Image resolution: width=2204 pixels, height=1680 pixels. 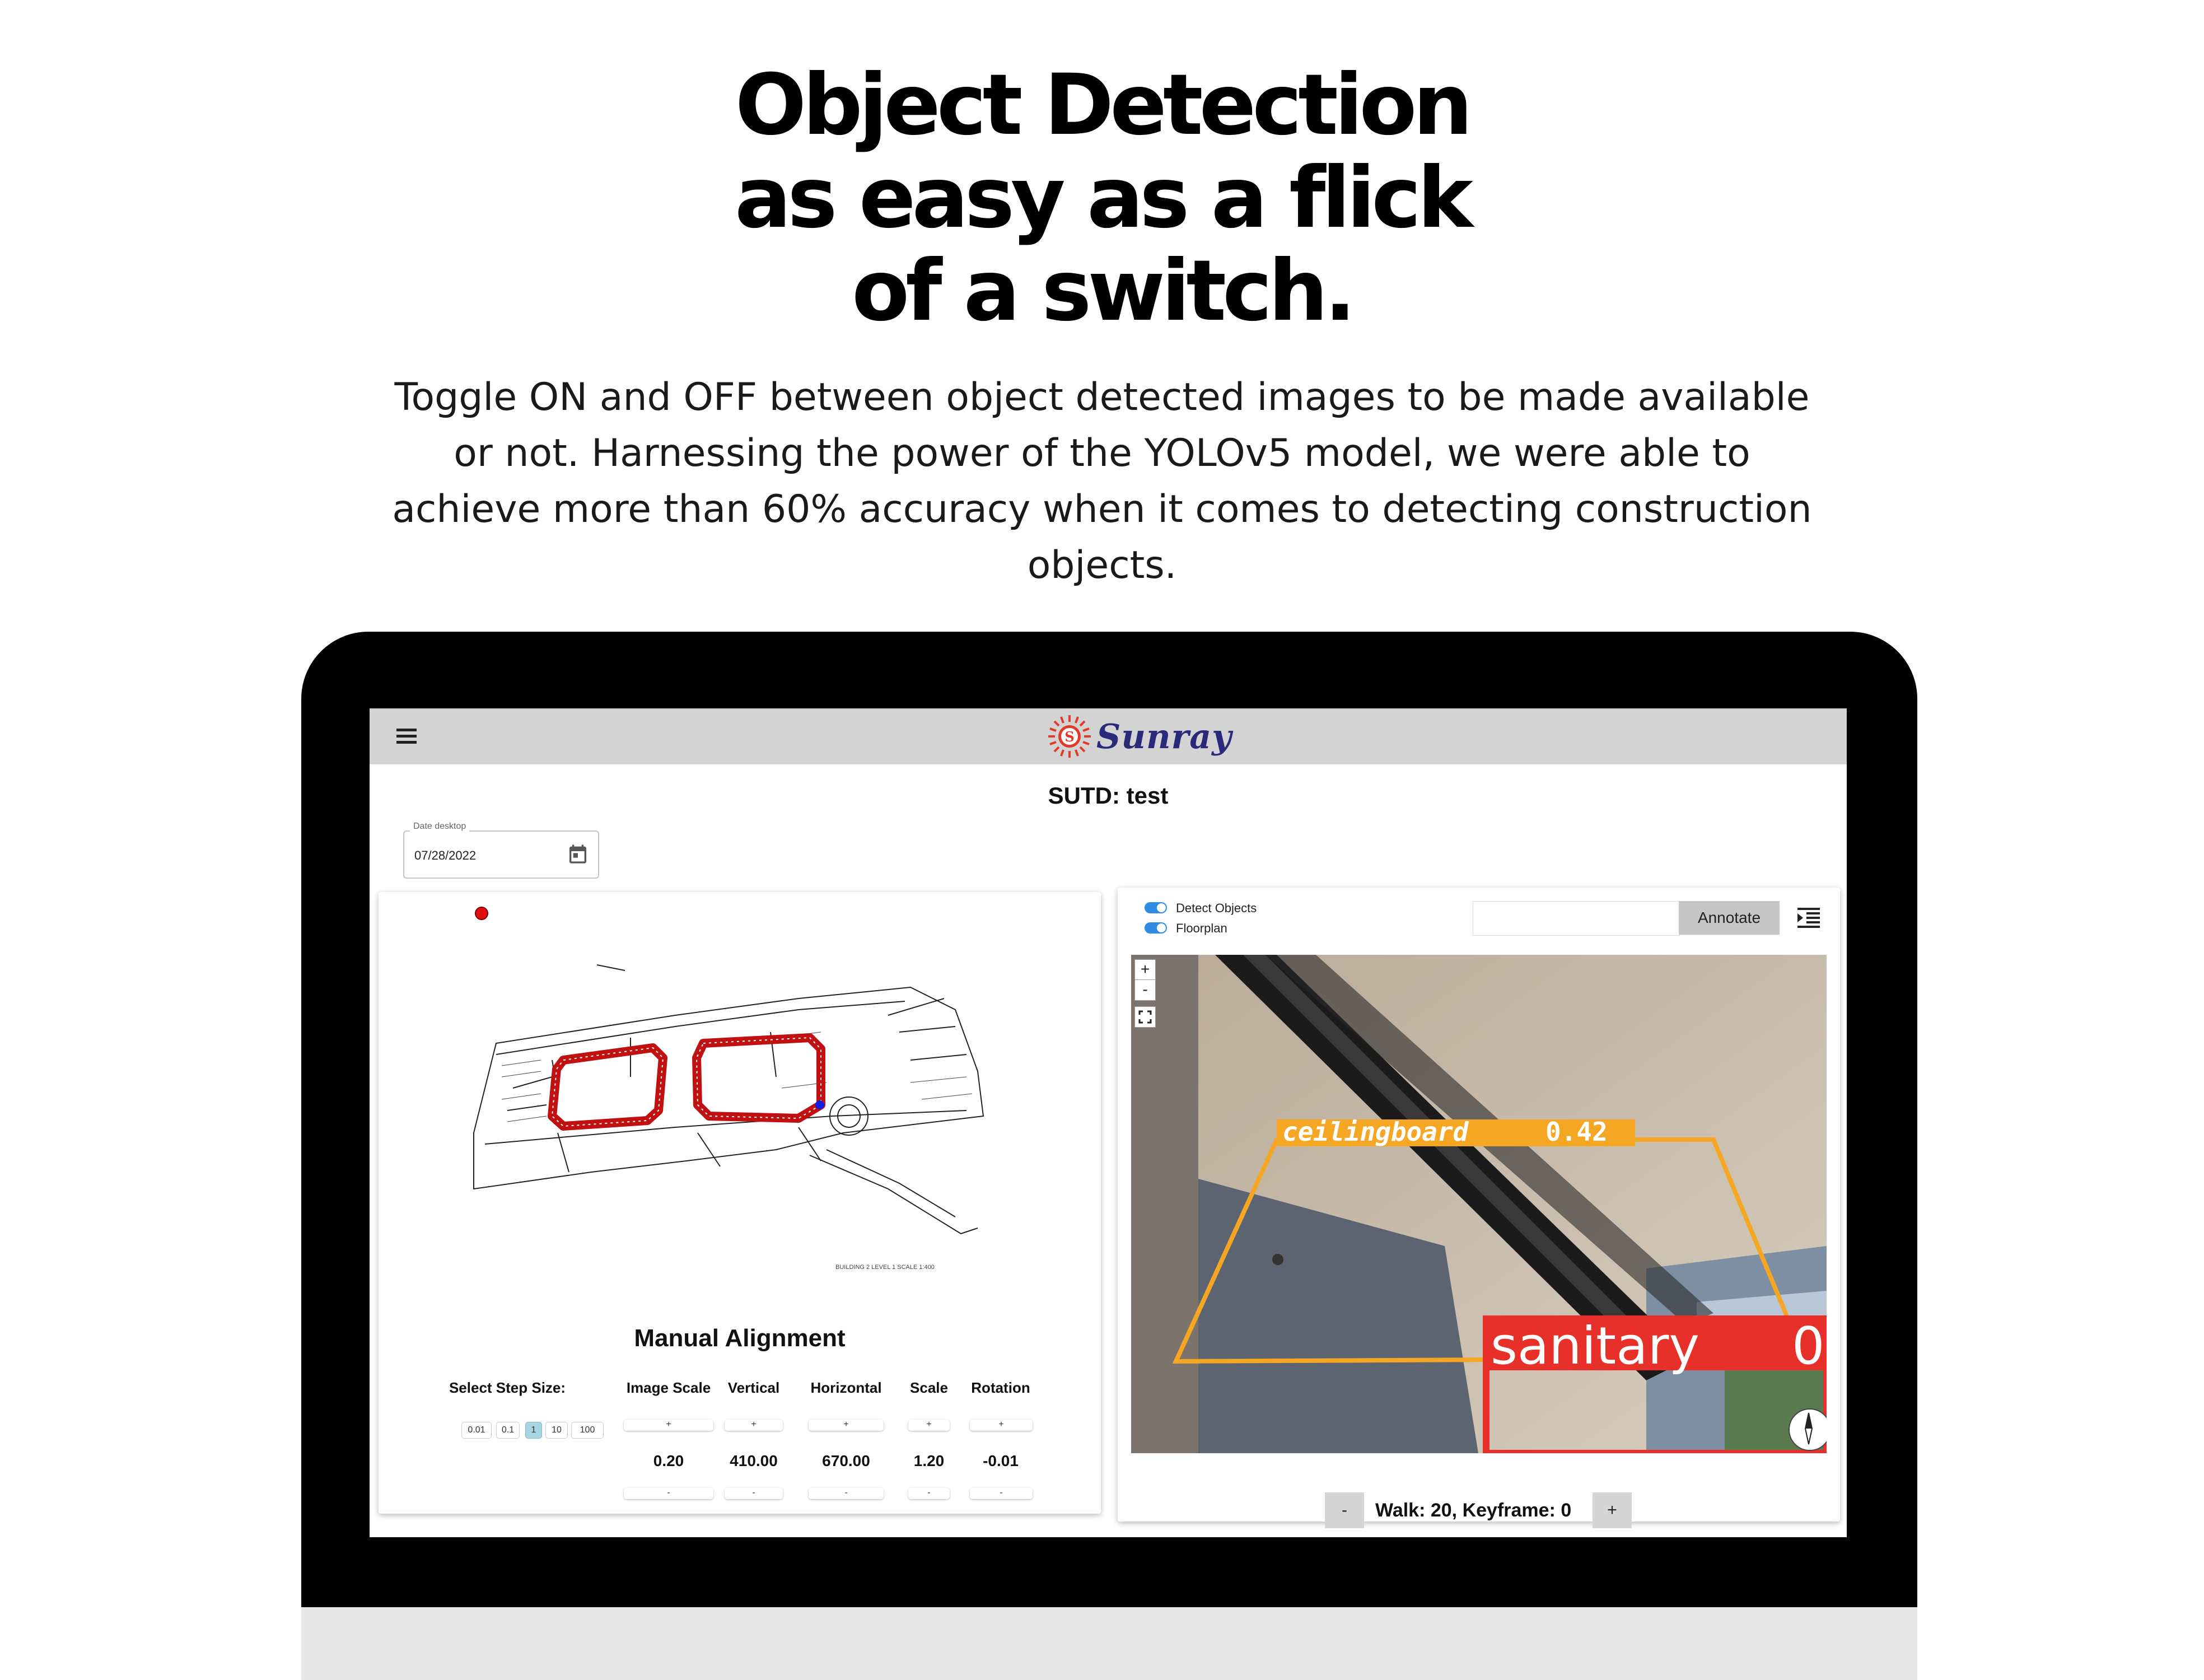 What do you see at coordinates (1109, 1644) in the screenshot?
I see `laptop-base` at bounding box center [1109, 1644].